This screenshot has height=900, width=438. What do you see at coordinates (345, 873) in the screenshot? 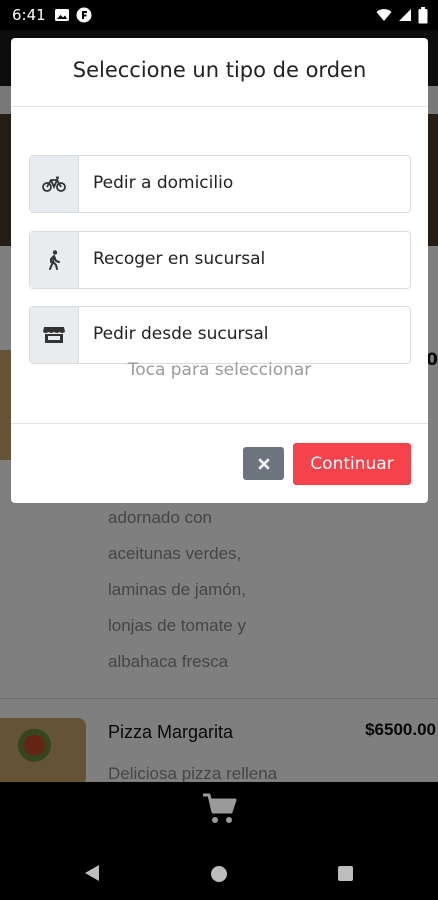
I see `recent-apps-icon` at bounding box center [345, 873].